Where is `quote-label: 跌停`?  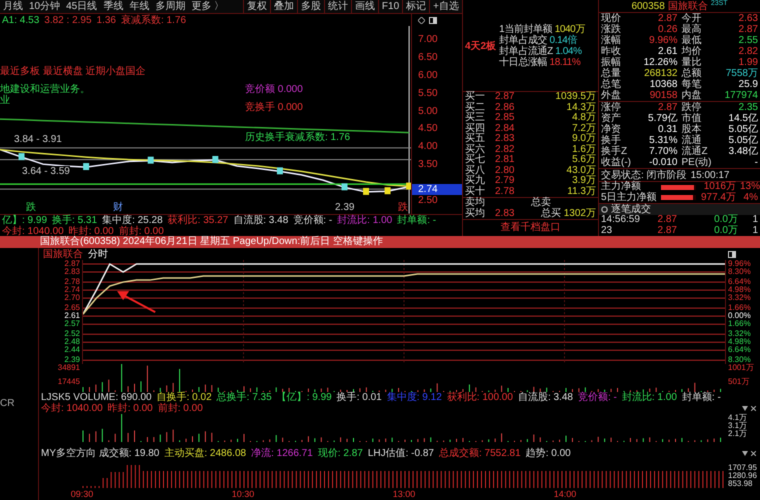
quote-label: 跌停 is located at coordinates (691, 107).